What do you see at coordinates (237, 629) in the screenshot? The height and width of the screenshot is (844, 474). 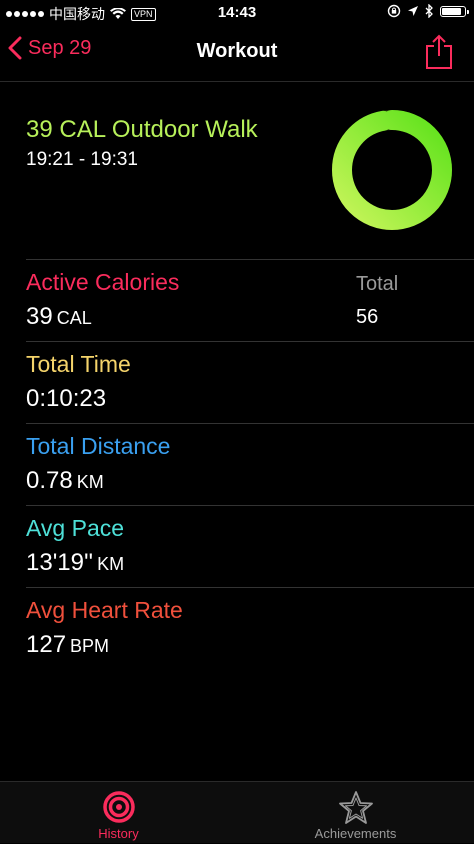 I see `metric-avg-heart-rate: Avg Heart Rate 127 BPM` at bounding box center [237, 629].